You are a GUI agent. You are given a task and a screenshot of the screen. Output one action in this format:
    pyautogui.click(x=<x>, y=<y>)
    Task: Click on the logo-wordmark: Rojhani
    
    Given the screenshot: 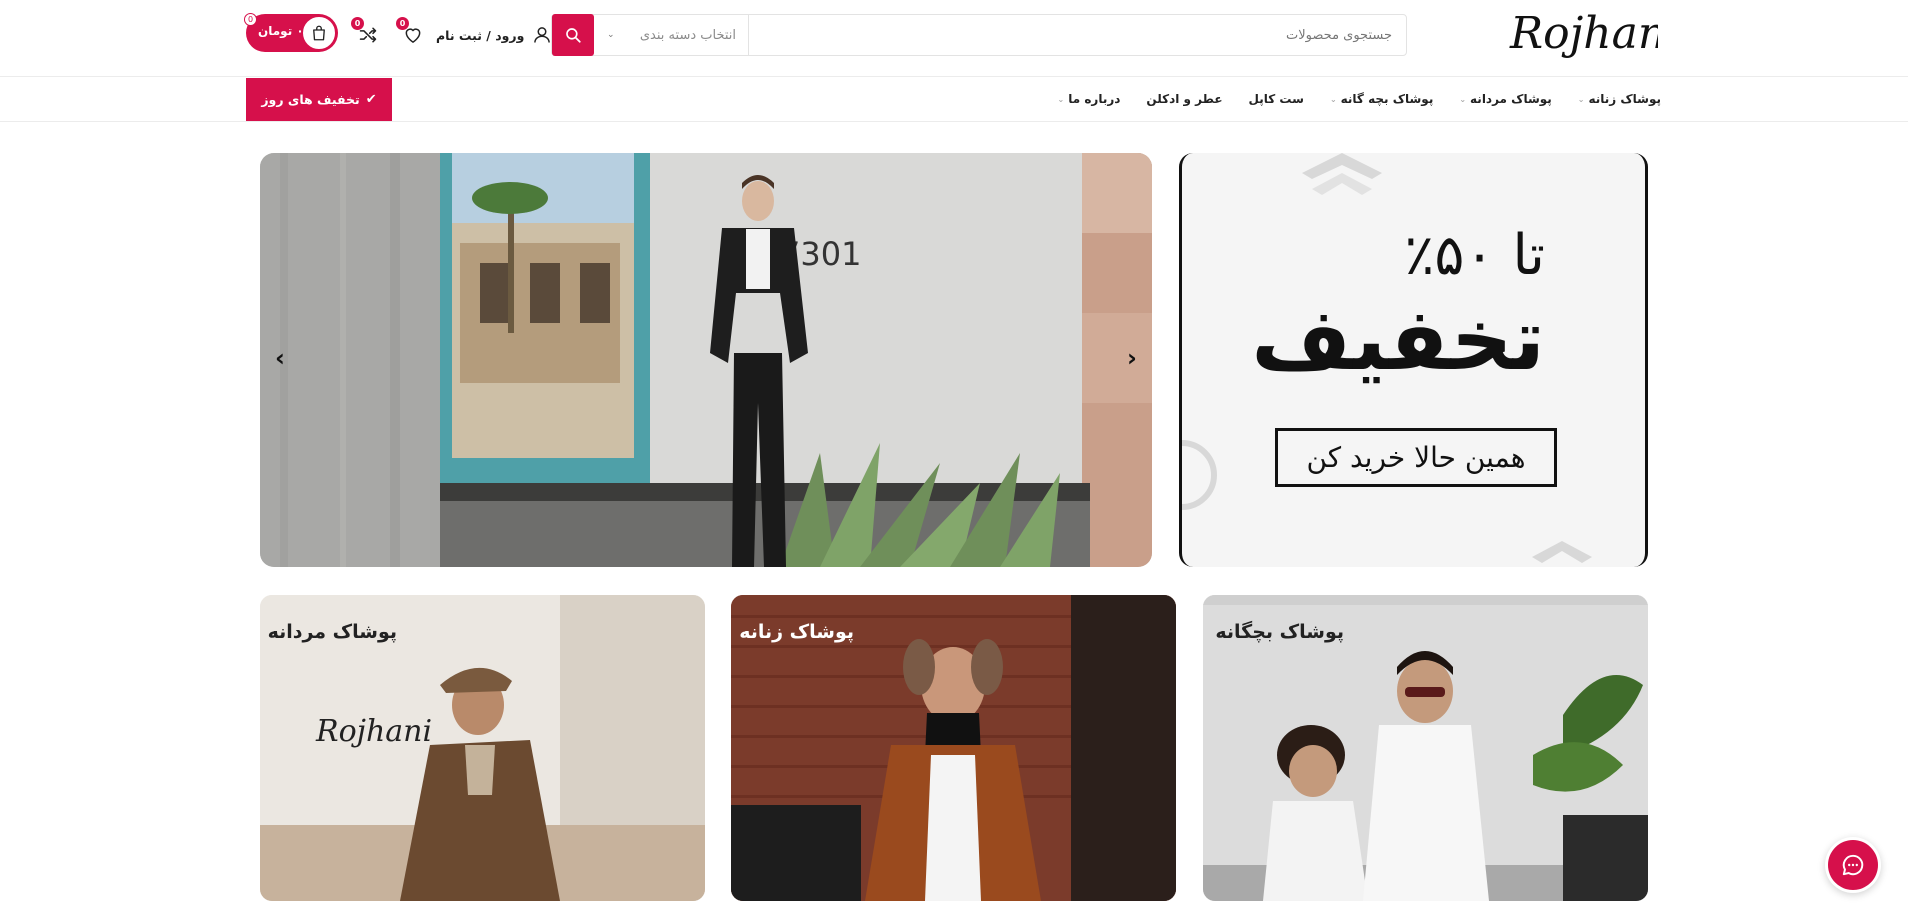 What is the action you would take?
    pyautogui.click(x=1594, y=33)
    